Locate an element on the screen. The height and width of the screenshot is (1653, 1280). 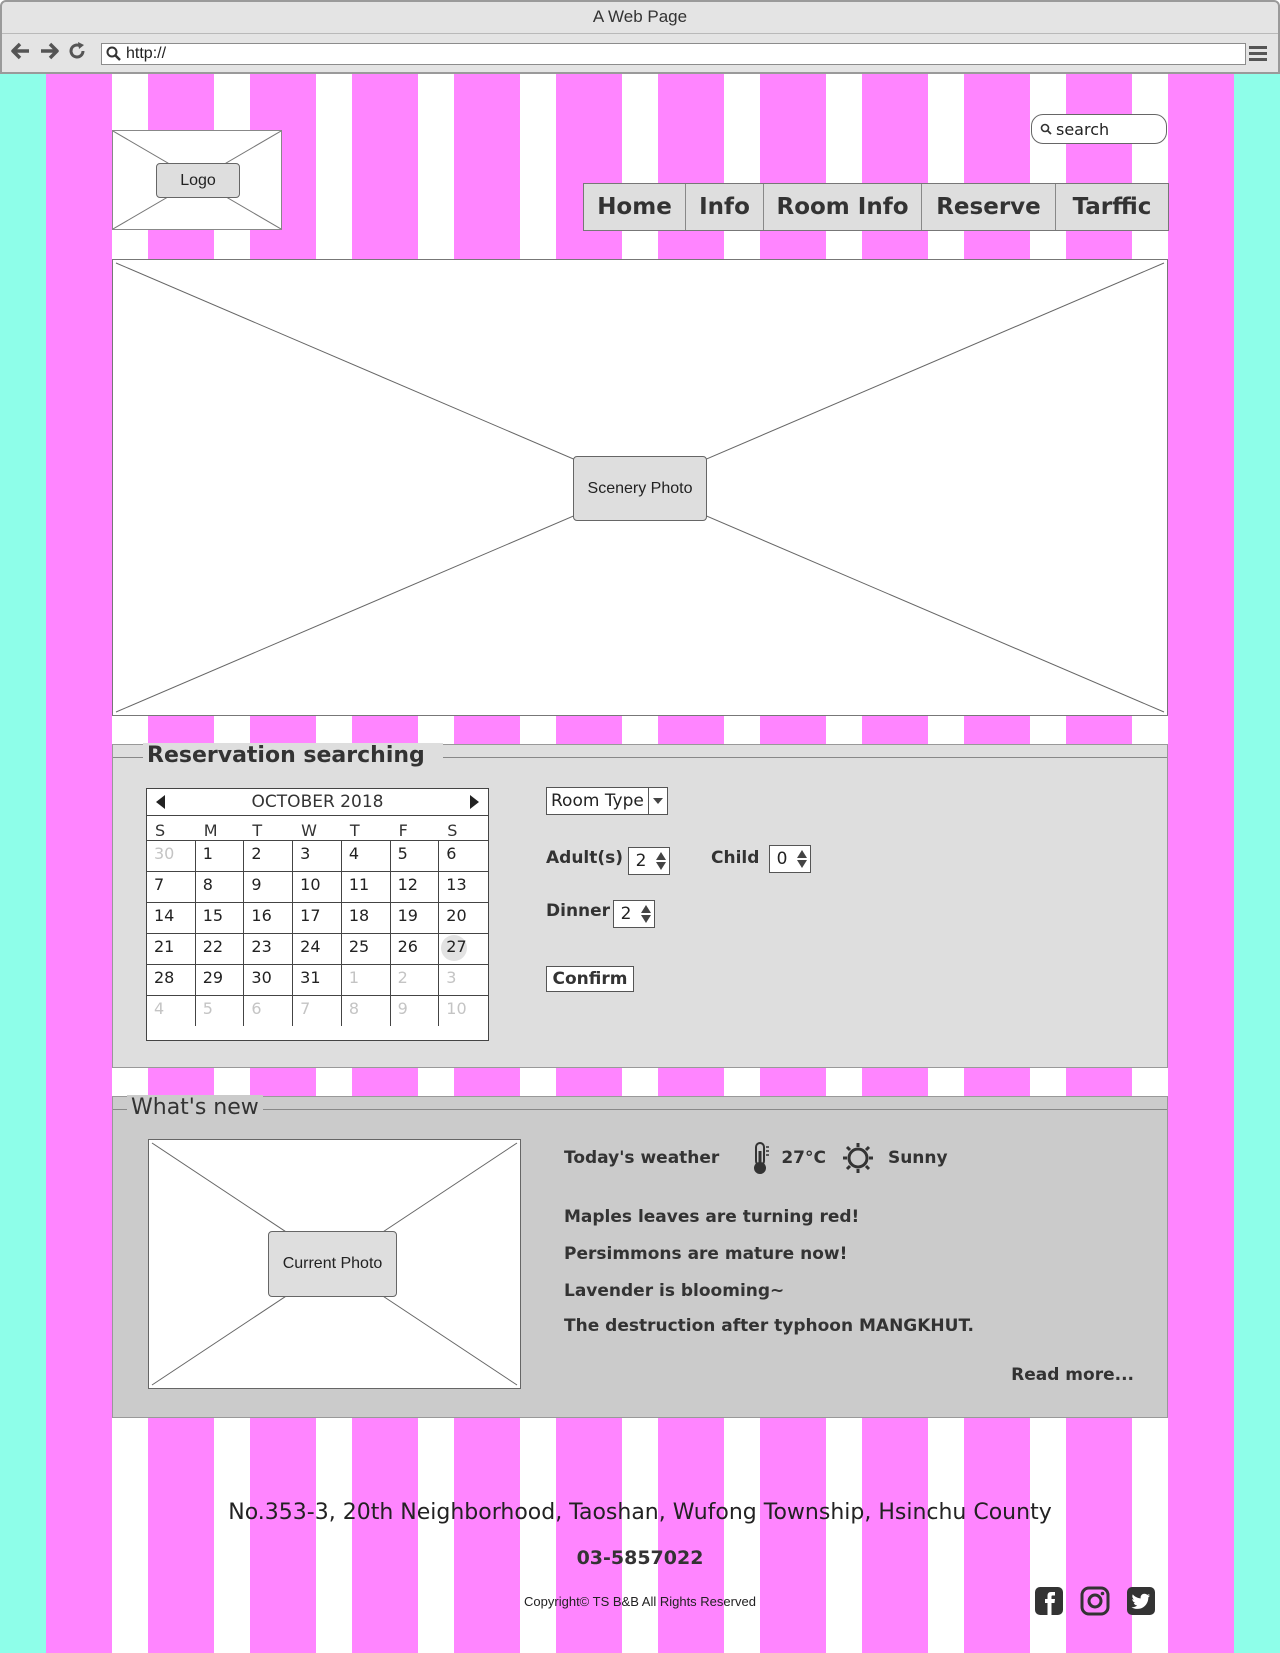
url-input is located at coordinates (674, 54).